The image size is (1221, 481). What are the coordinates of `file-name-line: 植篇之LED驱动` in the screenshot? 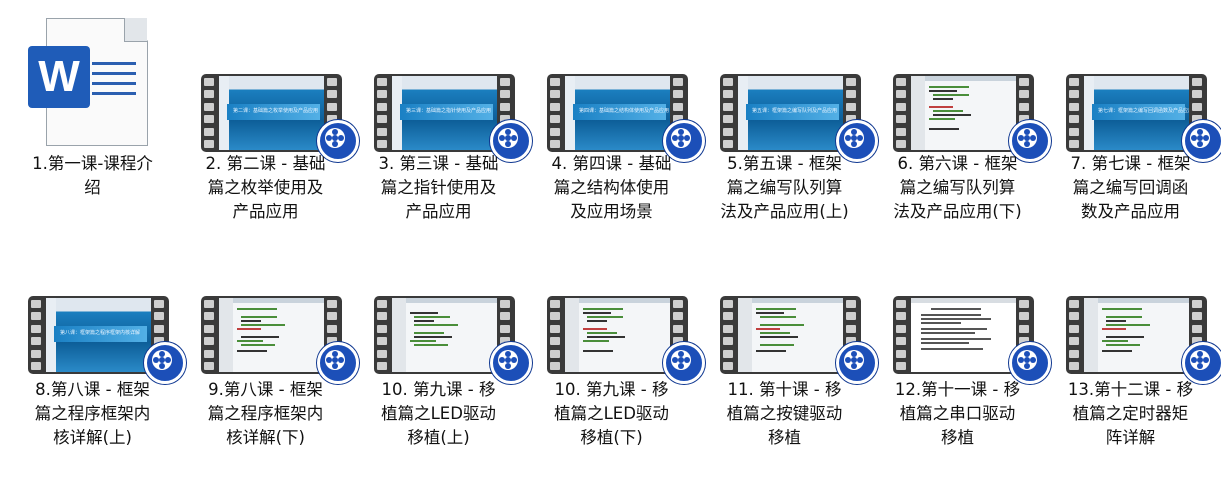 It's located at (438, 413).